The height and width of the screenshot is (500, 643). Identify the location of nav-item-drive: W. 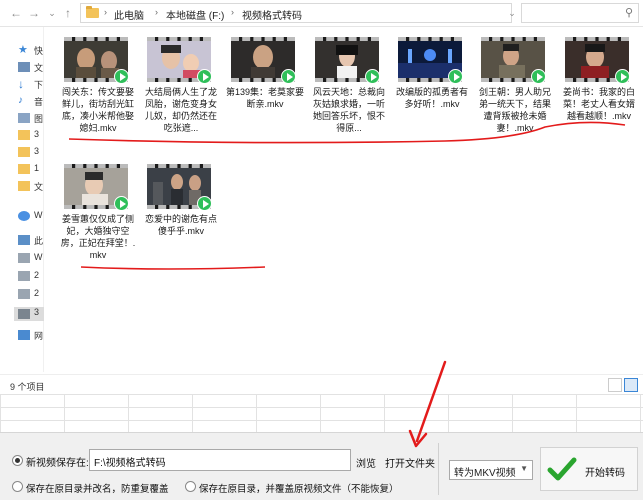
(30, 258).